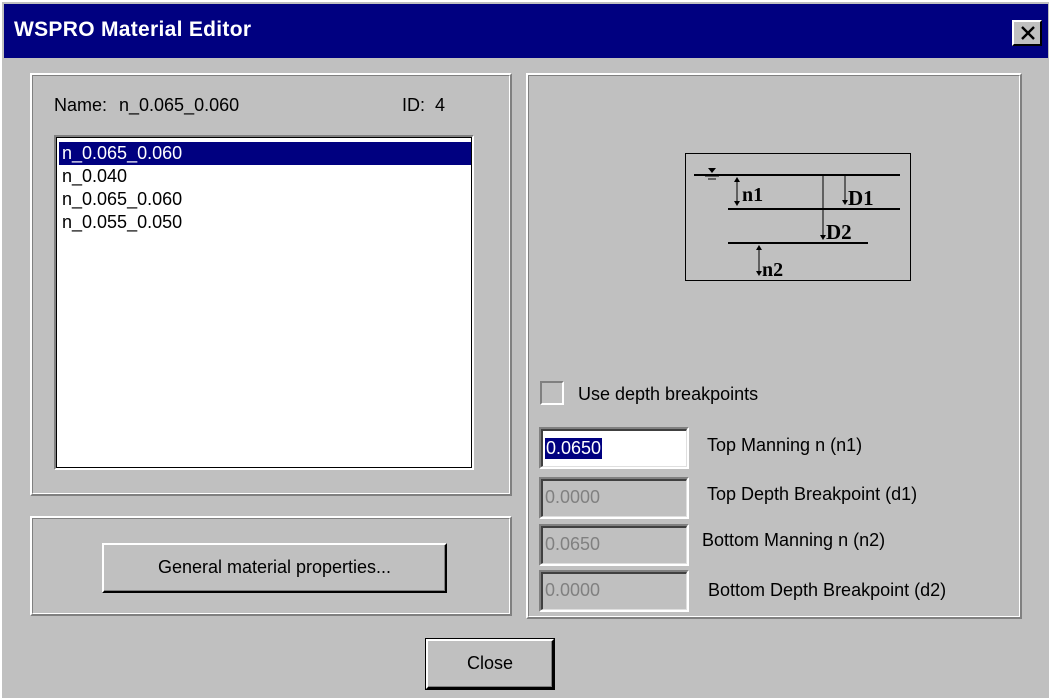 The width and height of the screenshot is (1049, 698). I want to click on d1-label: D1, so click(861, 198).